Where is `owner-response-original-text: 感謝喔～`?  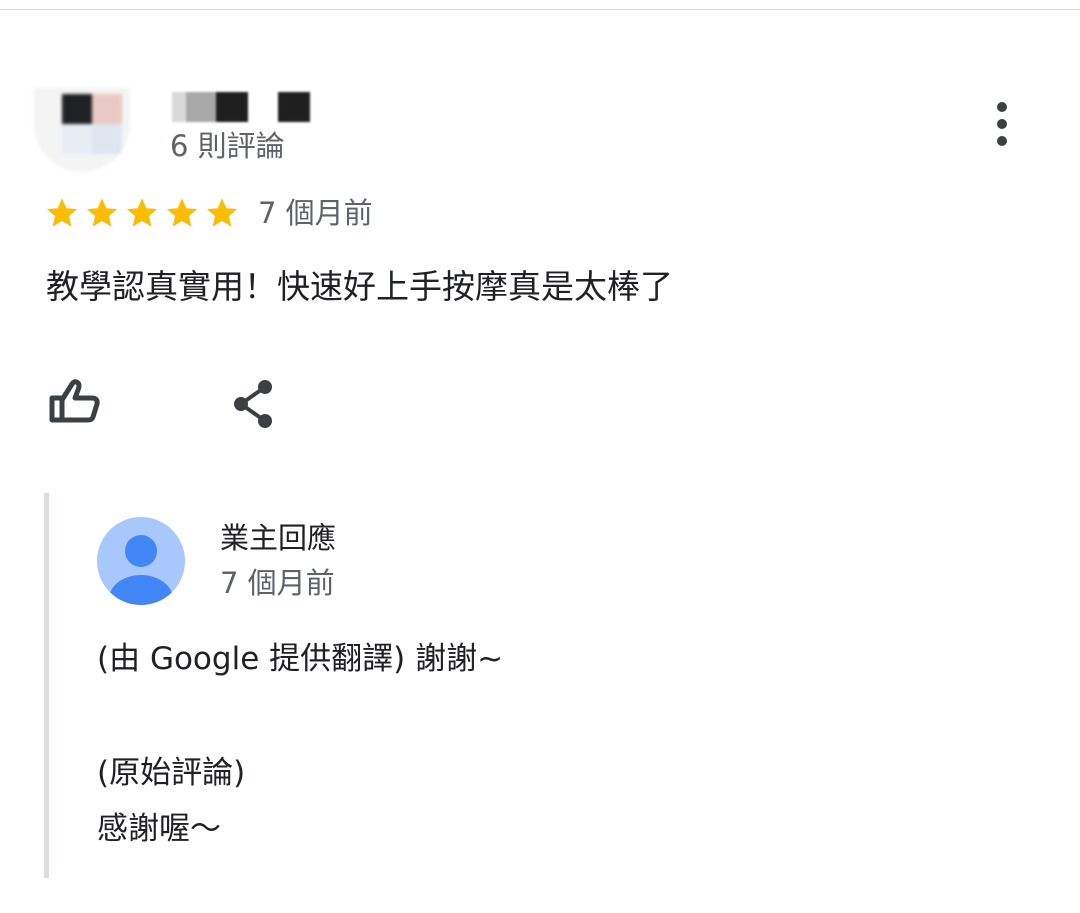
owner-response-original-text: 感謝喔～ is located at coordinates (159, 829).